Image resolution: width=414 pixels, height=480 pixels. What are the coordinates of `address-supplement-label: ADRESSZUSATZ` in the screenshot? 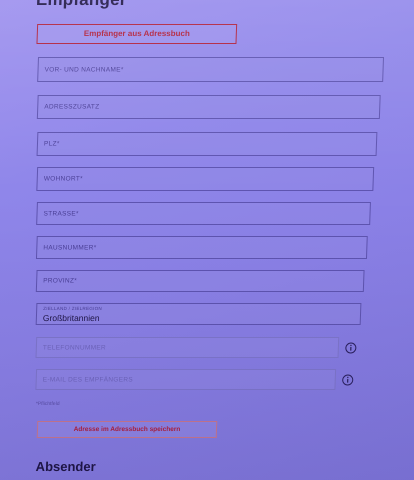 It's located at (72, 107).